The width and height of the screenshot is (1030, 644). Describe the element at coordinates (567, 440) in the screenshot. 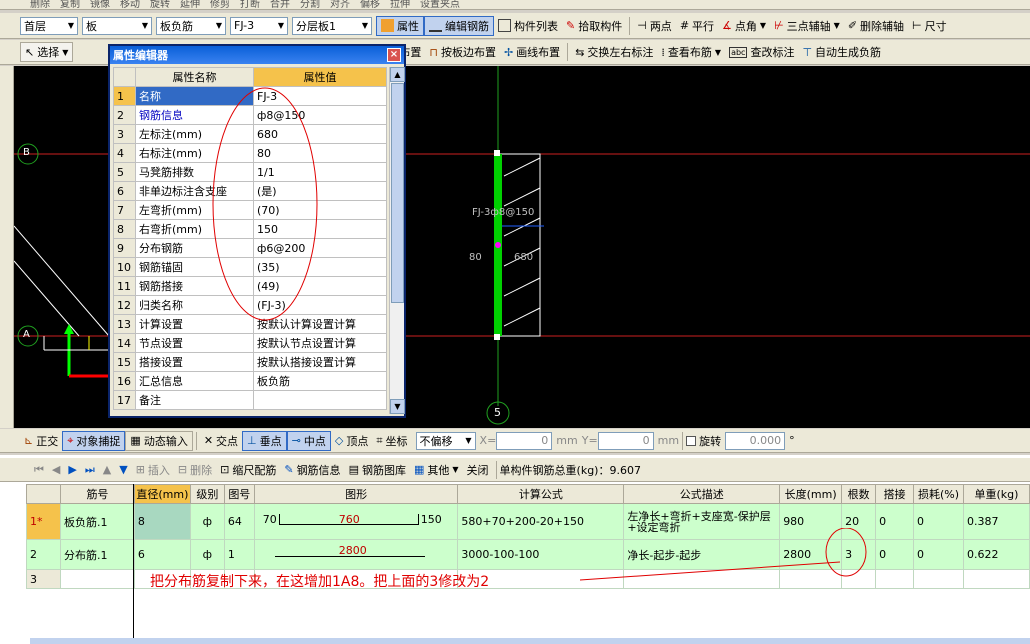

I see `x-unit: mm` at that location.